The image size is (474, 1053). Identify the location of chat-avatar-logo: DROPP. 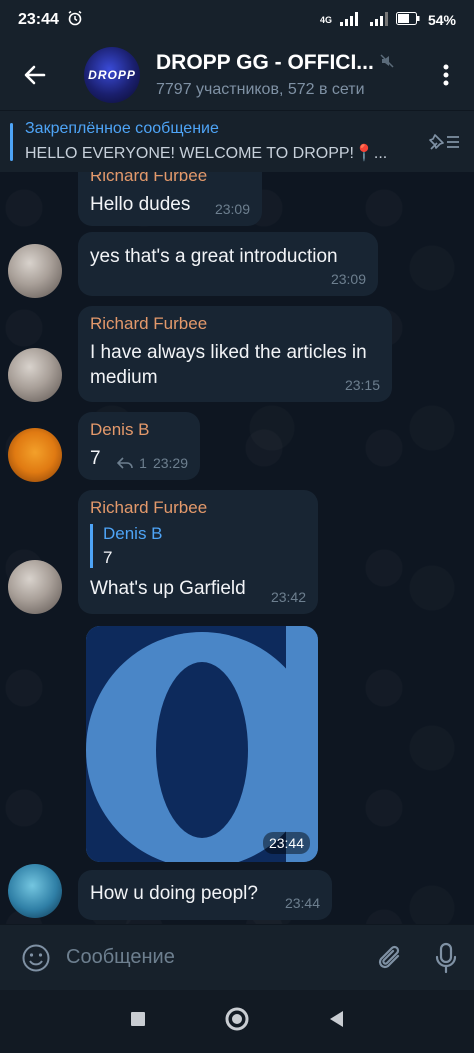
(112, 75).